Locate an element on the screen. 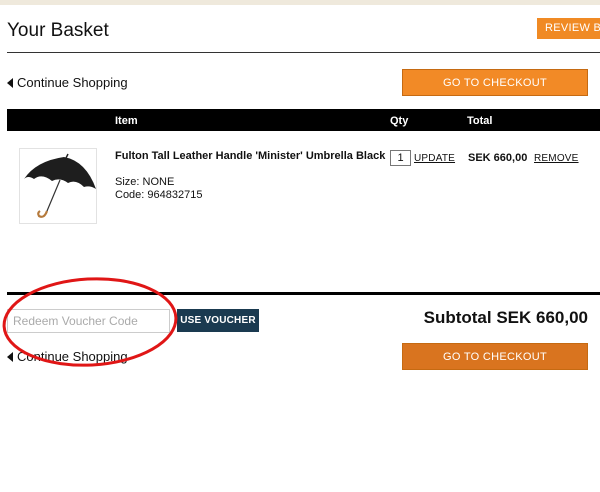  header-qty: Qty is located at coordinates (399, 121).